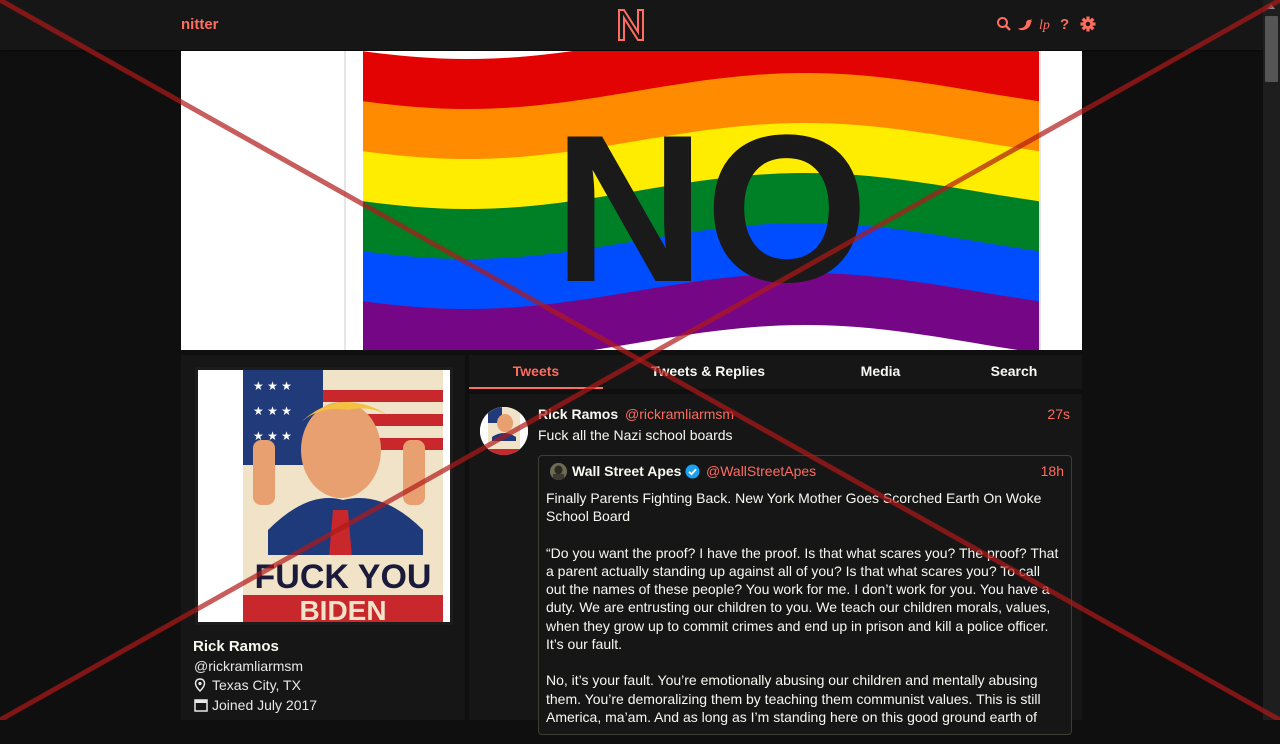 The width and height of the screenshot is (1280, 744). Describe the element at coordinates (342, 608) in the screenshot. I see `avatar-caption-2: BIDEN` at that location.